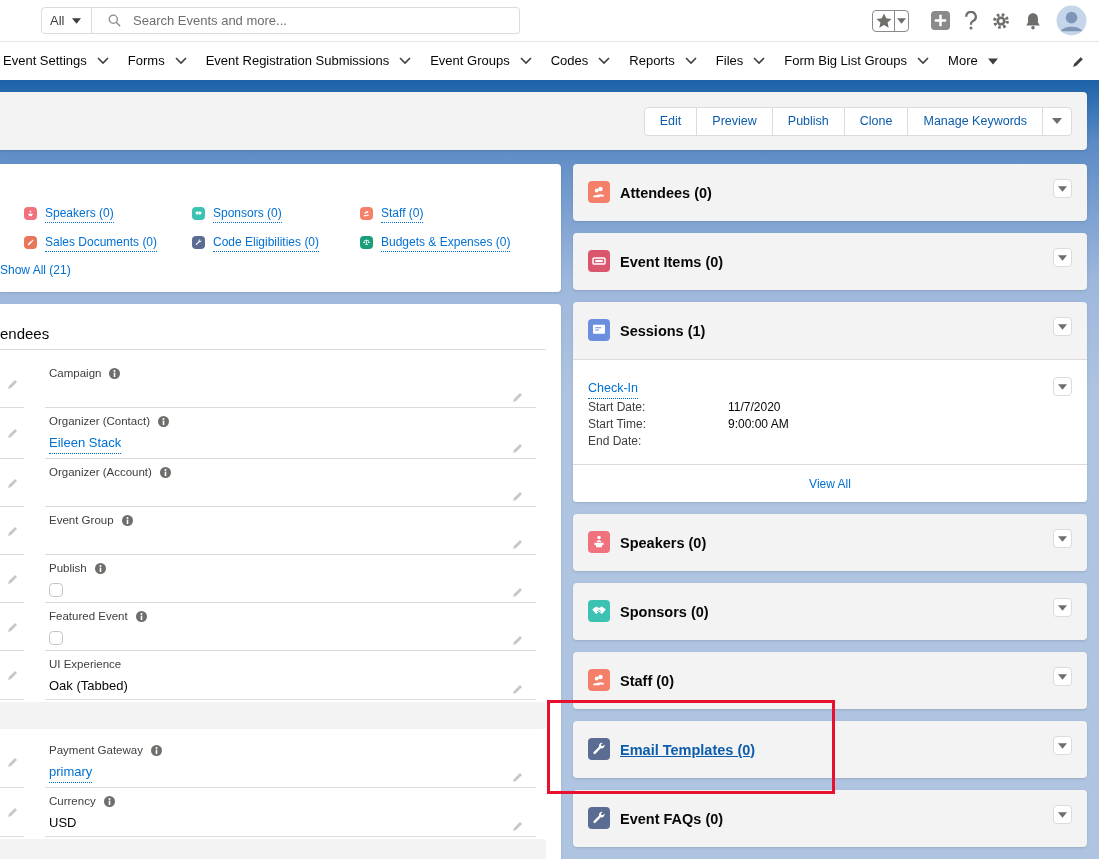 This screenshot has height=859, width=1099. I want to click on nav-tab: More, so click(973, 61).